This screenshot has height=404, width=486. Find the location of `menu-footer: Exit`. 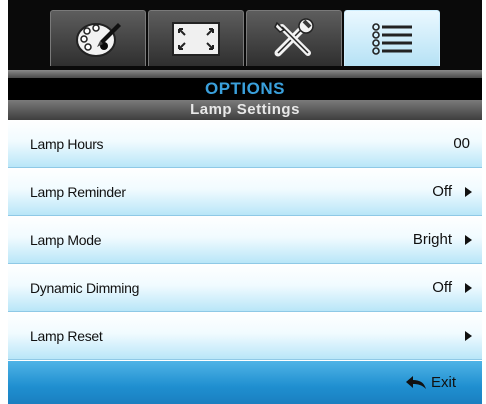

menu-footer: Exit is located at coordinates (245, 382).